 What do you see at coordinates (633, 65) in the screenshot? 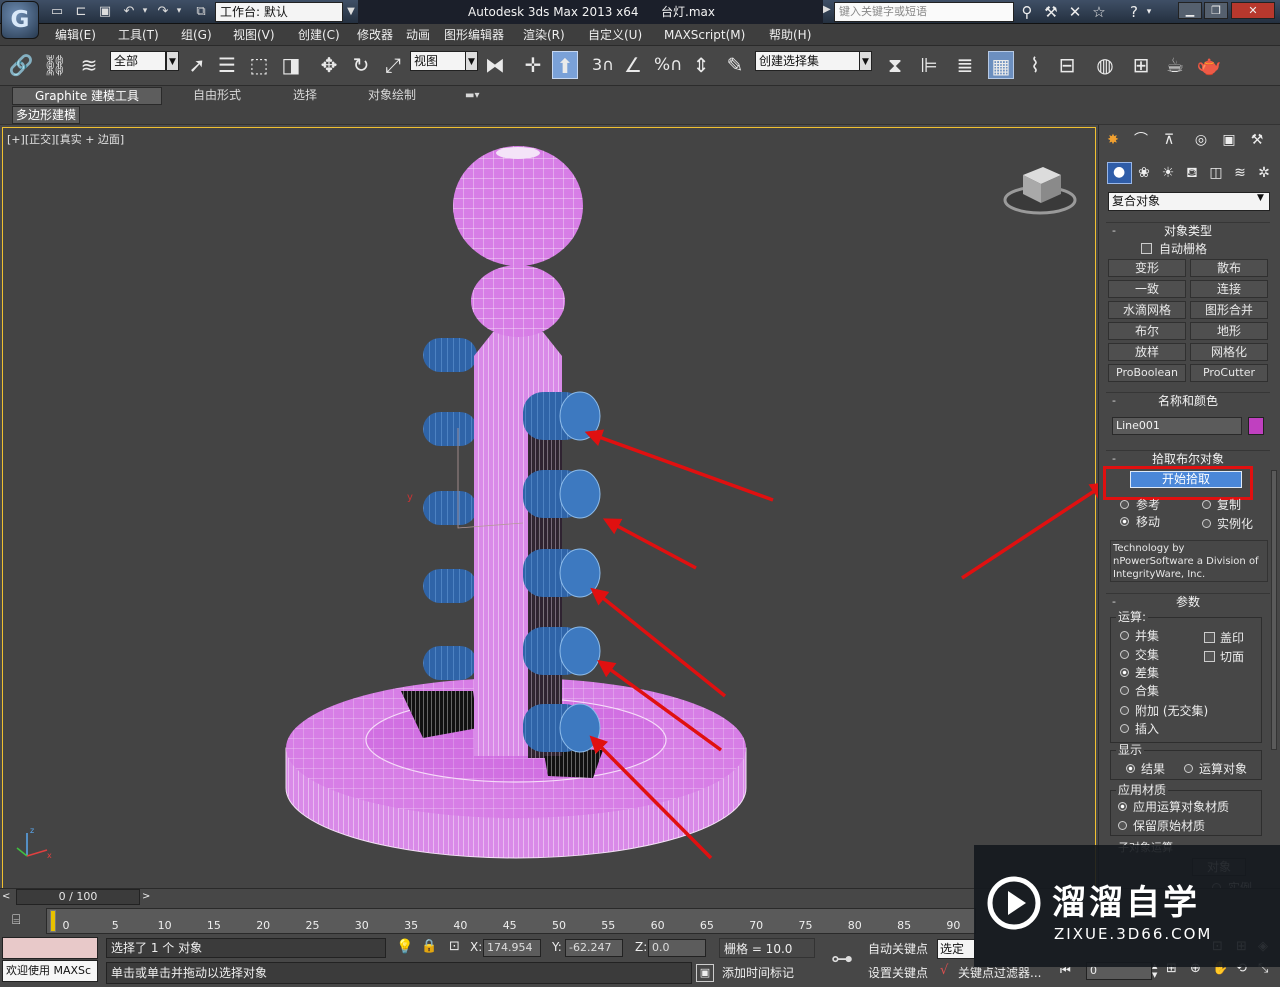
I see `angle-snap-icon: ∠` at bounding box center [633, 65].